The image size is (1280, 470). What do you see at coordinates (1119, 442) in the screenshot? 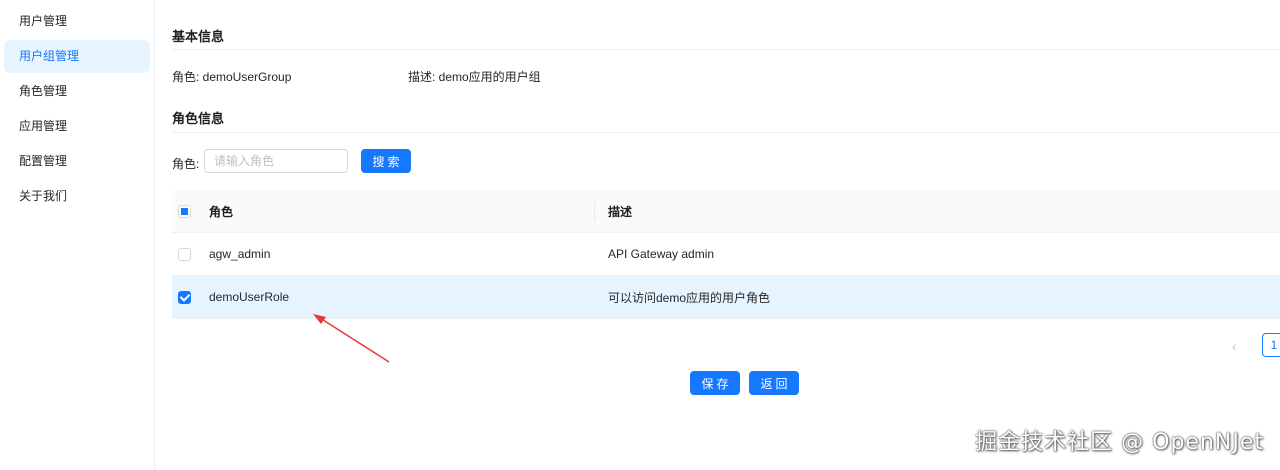
I see `watermark-text: 掘金技术社区 @ OpenNJet` at bounding box center [1119, 442].